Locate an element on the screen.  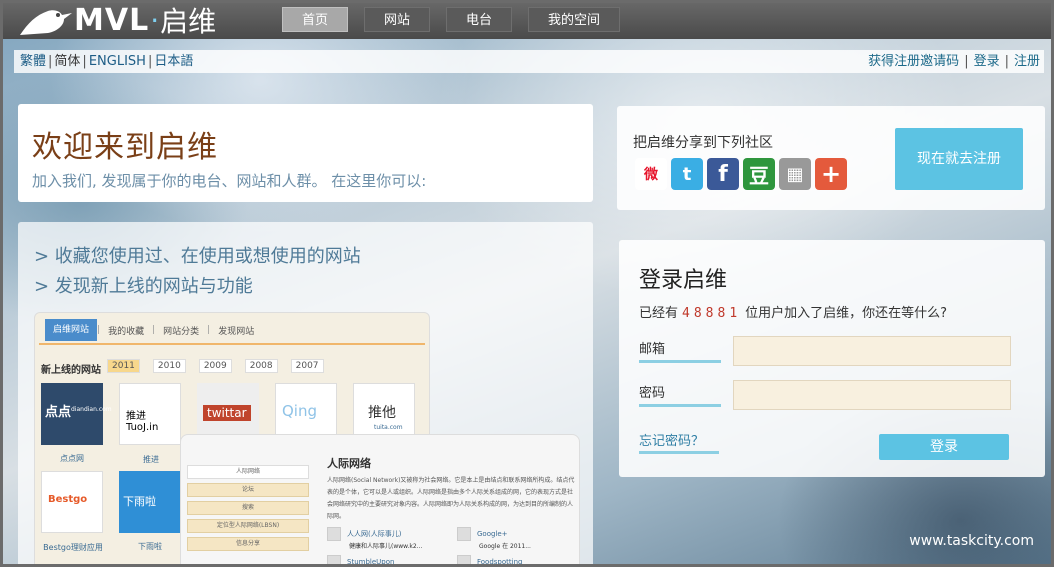
logo-cn: 启维 is located at coordinates (188, 21).